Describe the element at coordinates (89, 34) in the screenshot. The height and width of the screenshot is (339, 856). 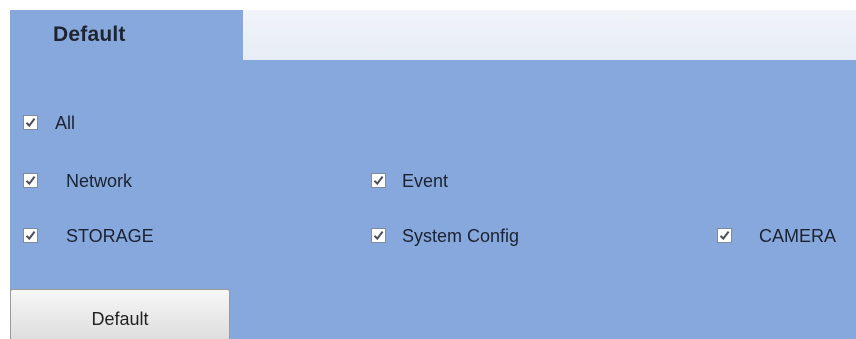
I see `tab-default-label: Default` at that location.